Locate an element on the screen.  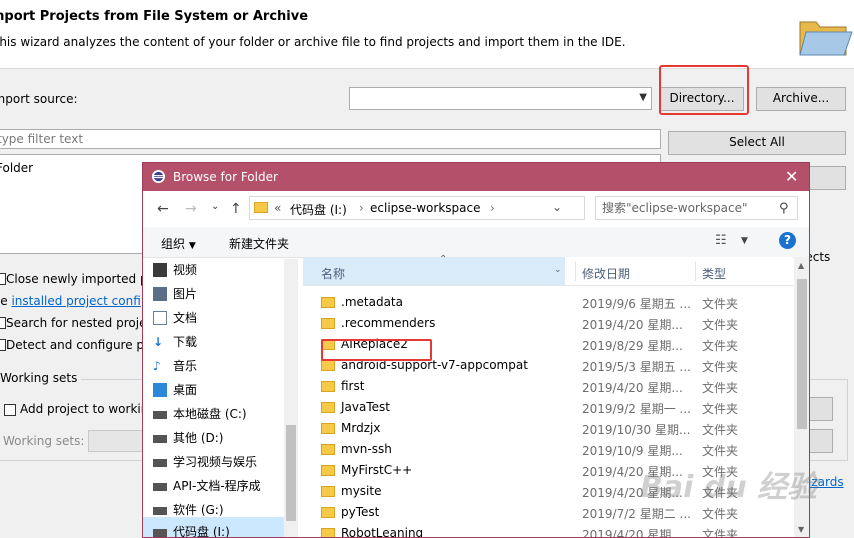
nav-item-downloads: ↓ 下载 is located at coordinates (175, 342).